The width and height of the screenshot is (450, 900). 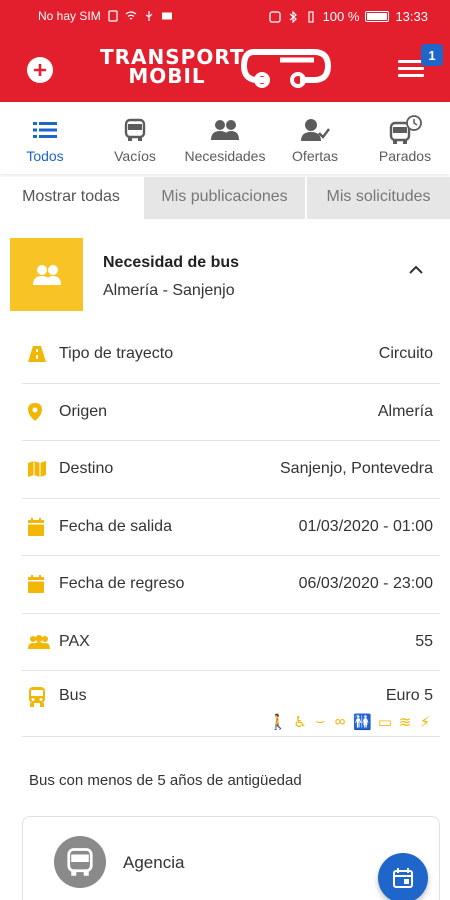 What do you see at coordinates (362, 722) in the screenshot?
I see `toilet-icon: 🚻` at bounding box center [362, 722].